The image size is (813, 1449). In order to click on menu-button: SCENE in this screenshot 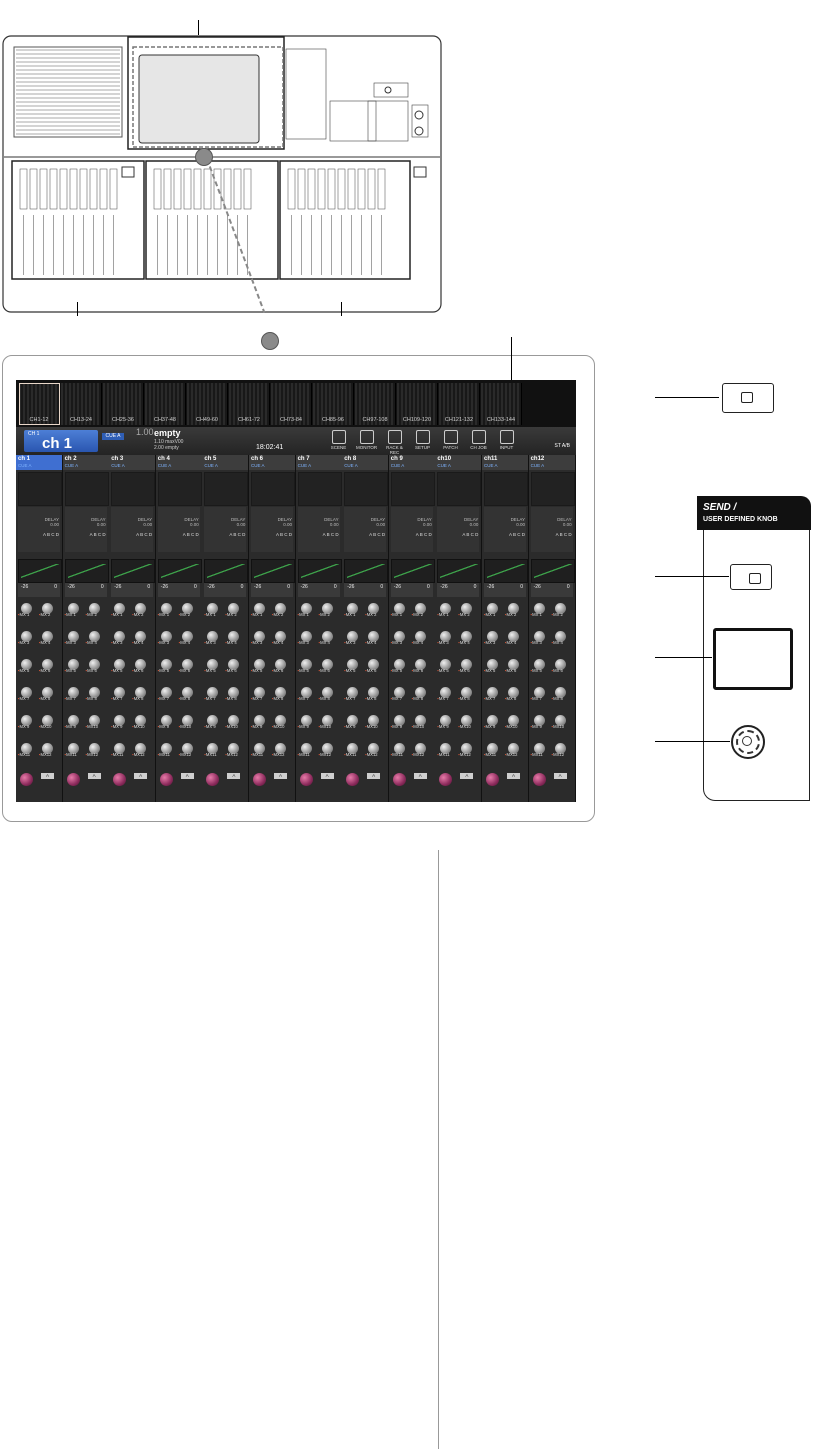, I will do `click(338, 441)`.